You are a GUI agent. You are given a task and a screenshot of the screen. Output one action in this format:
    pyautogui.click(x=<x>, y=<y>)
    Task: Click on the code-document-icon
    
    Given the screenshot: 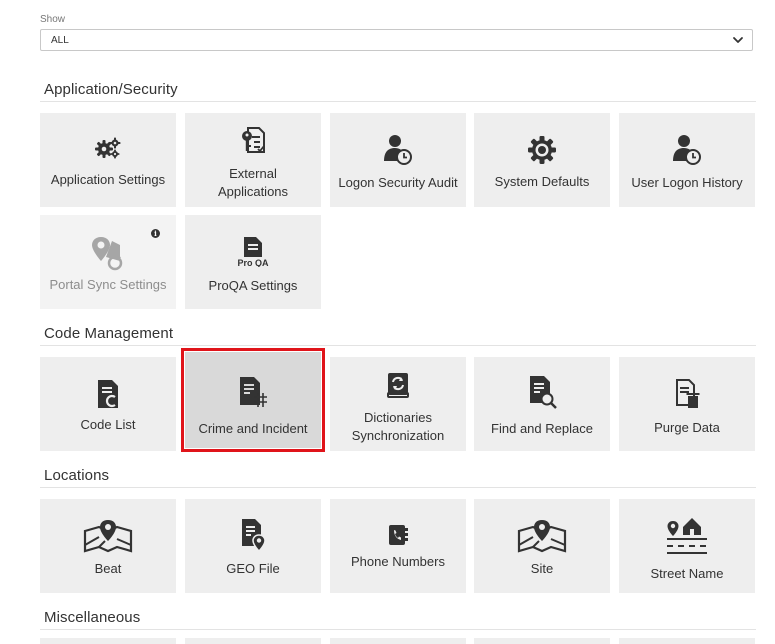 What is the action you would take?
    pyautogui.click(x=108, y=393)
    